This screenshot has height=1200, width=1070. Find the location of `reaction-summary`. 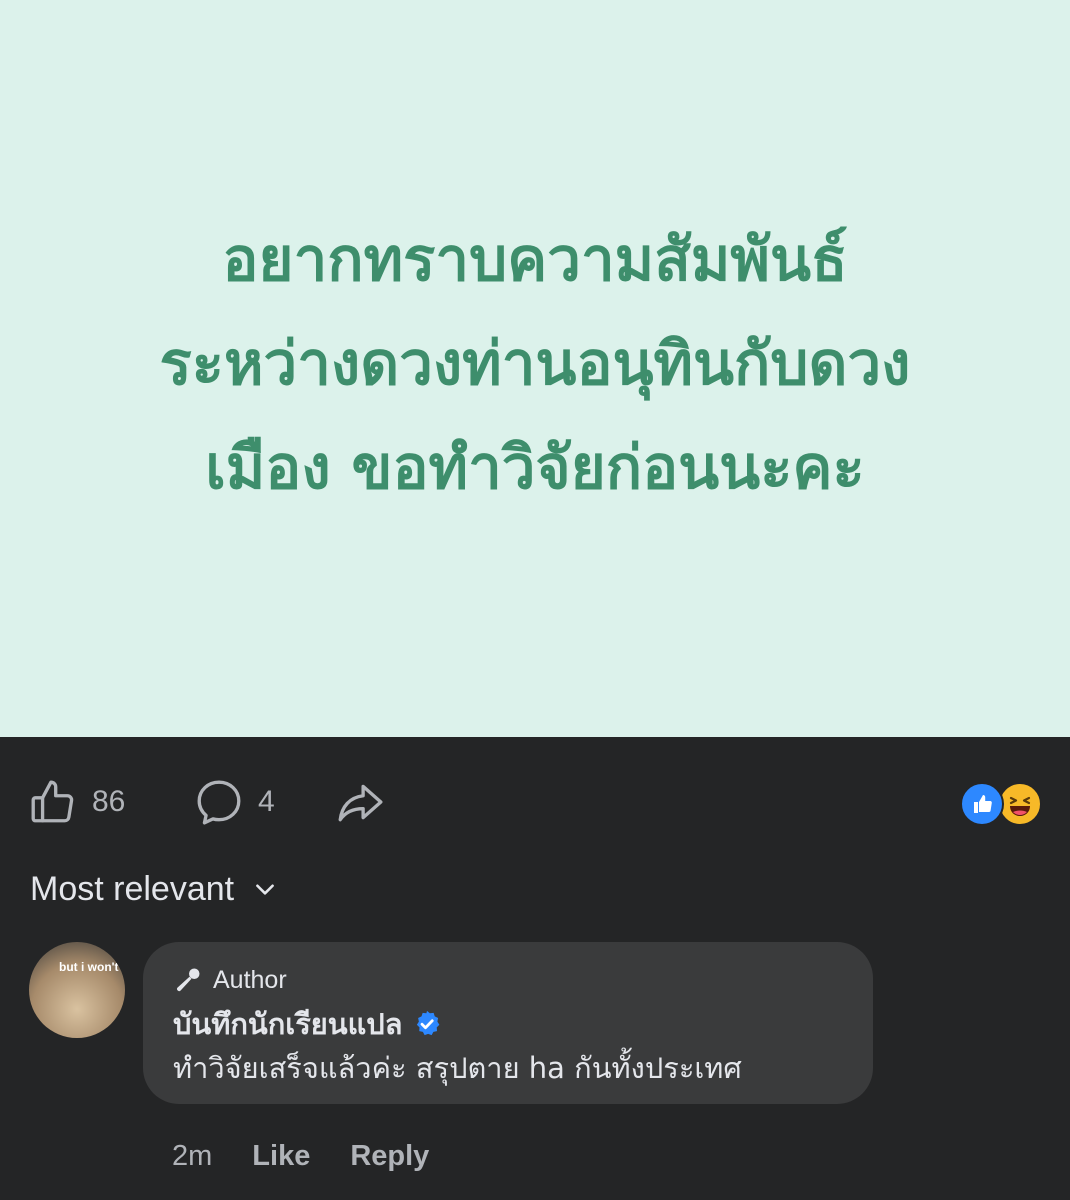

reaction-summary is located at coordinates (1001, 804).